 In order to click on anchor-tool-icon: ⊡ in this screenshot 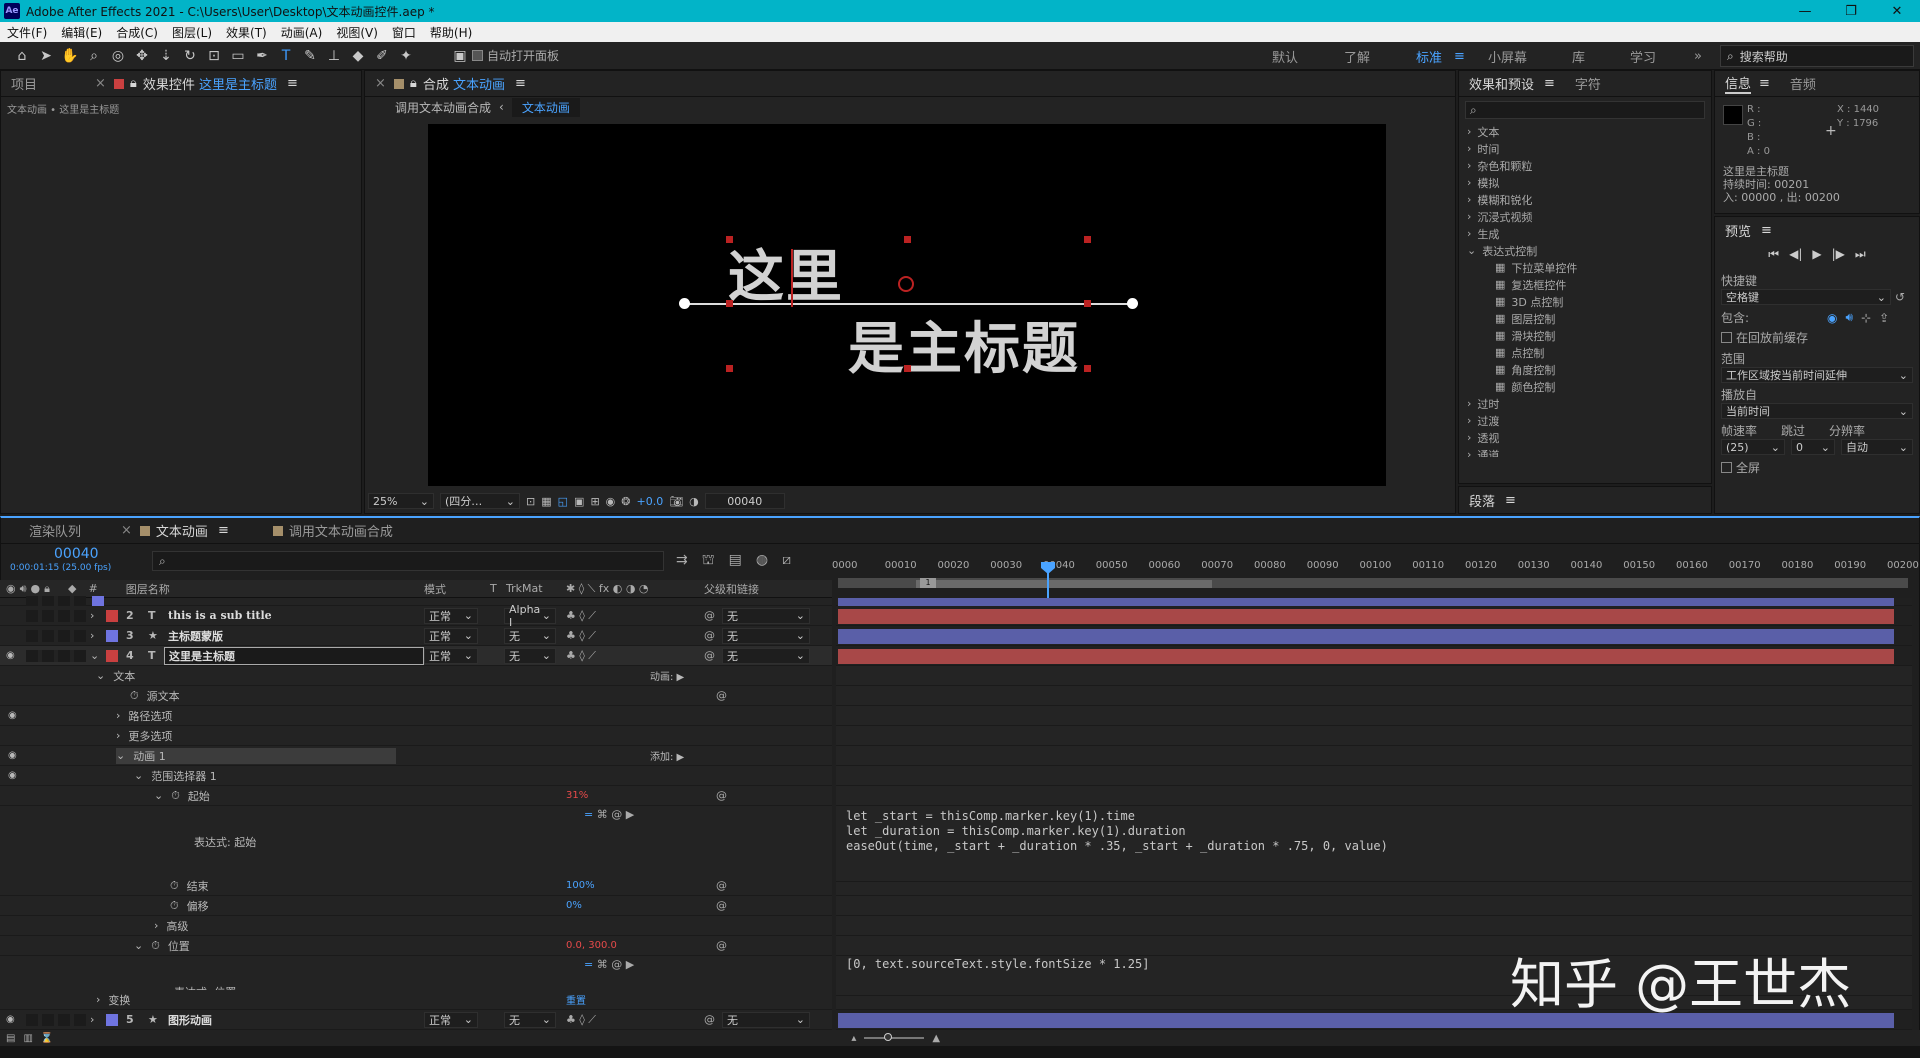, I will do `click(214, 56)`.